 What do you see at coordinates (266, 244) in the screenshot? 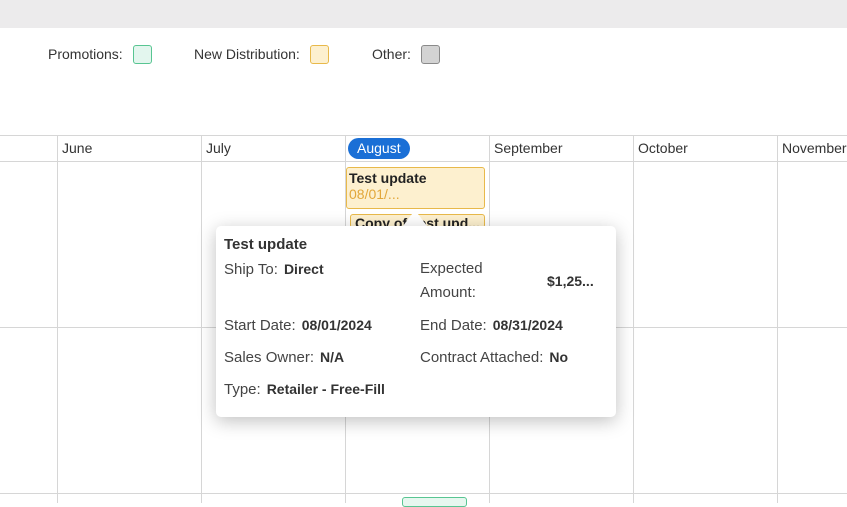
I see `popover-title: Test update` at bounding box center [266, 244].